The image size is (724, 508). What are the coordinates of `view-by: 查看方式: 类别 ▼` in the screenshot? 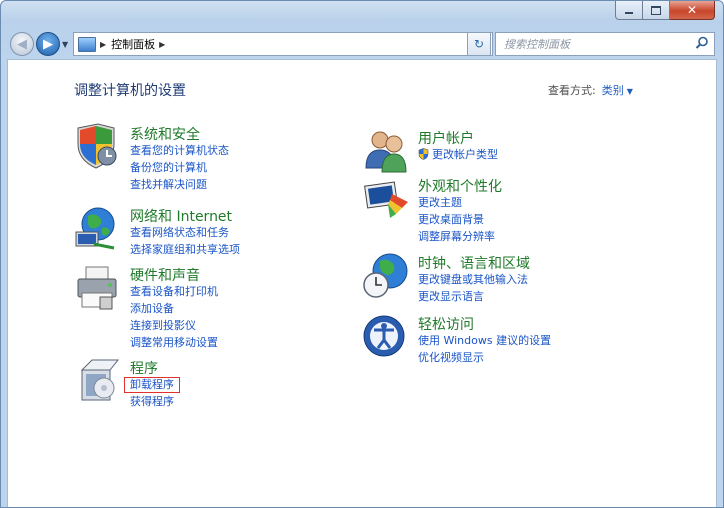 It's located at (590, 90).